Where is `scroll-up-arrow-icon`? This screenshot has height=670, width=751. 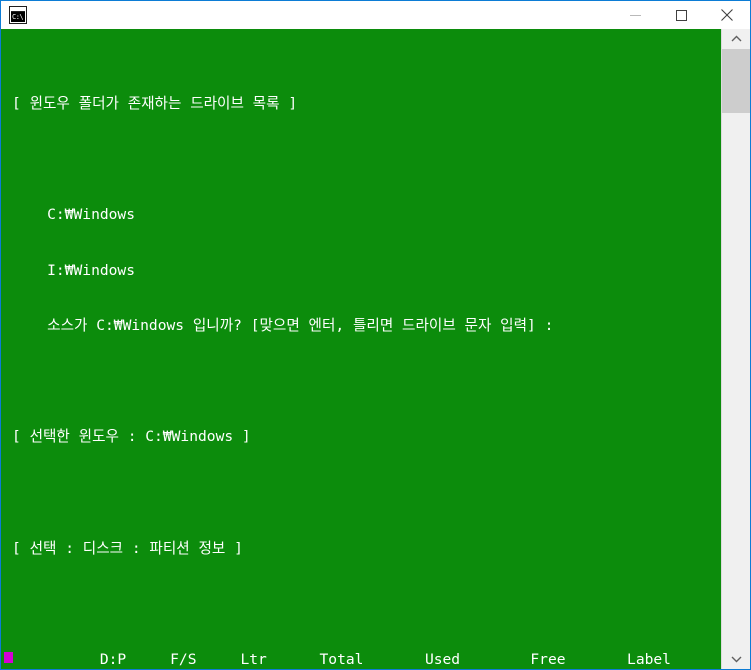 scroll-up-arrow-icon is located at coordinates (736, 38).